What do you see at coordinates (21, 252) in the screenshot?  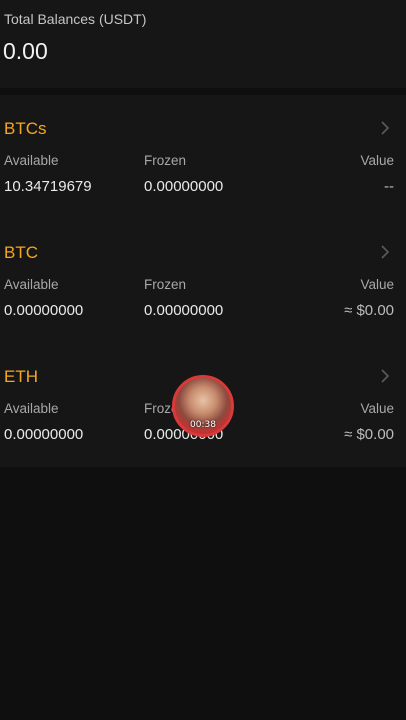 I see `asset-name: BTC` at bounding box center [21, 252].